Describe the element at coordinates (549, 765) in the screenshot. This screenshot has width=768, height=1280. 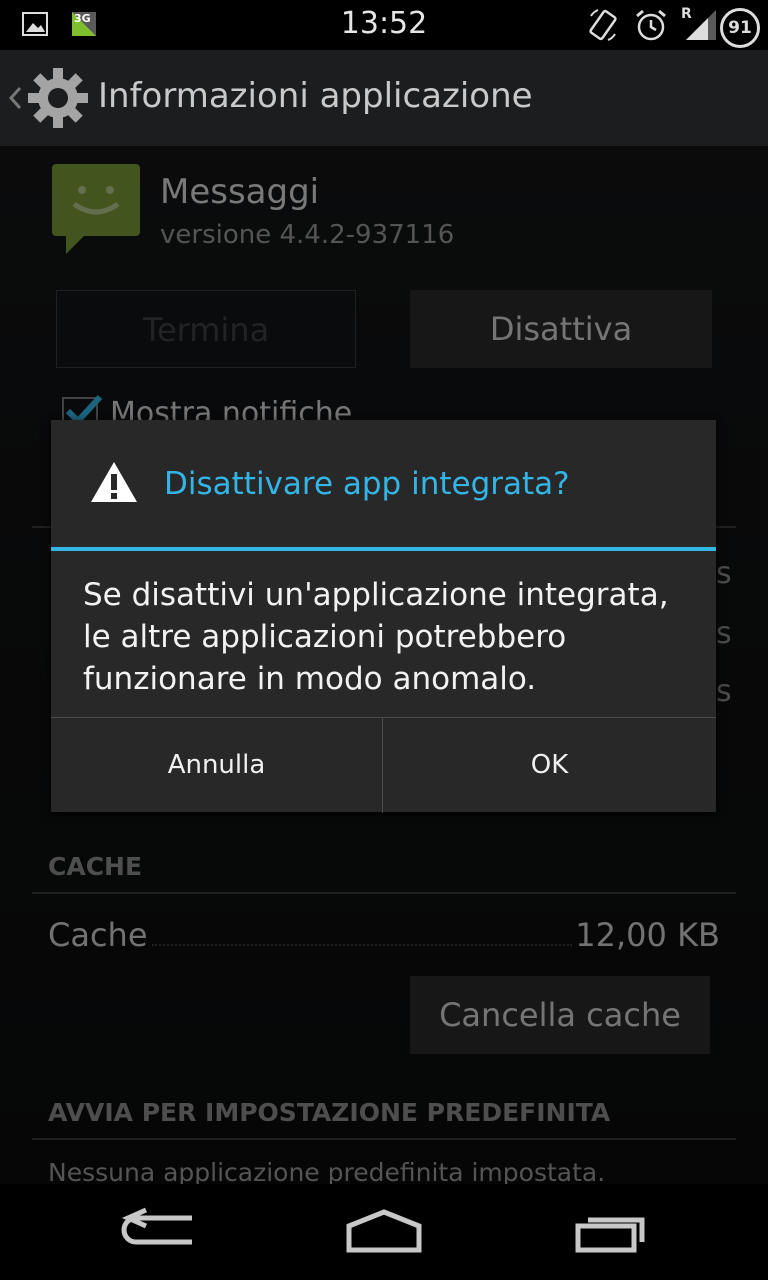
I see `ok-button: OK` at that location.